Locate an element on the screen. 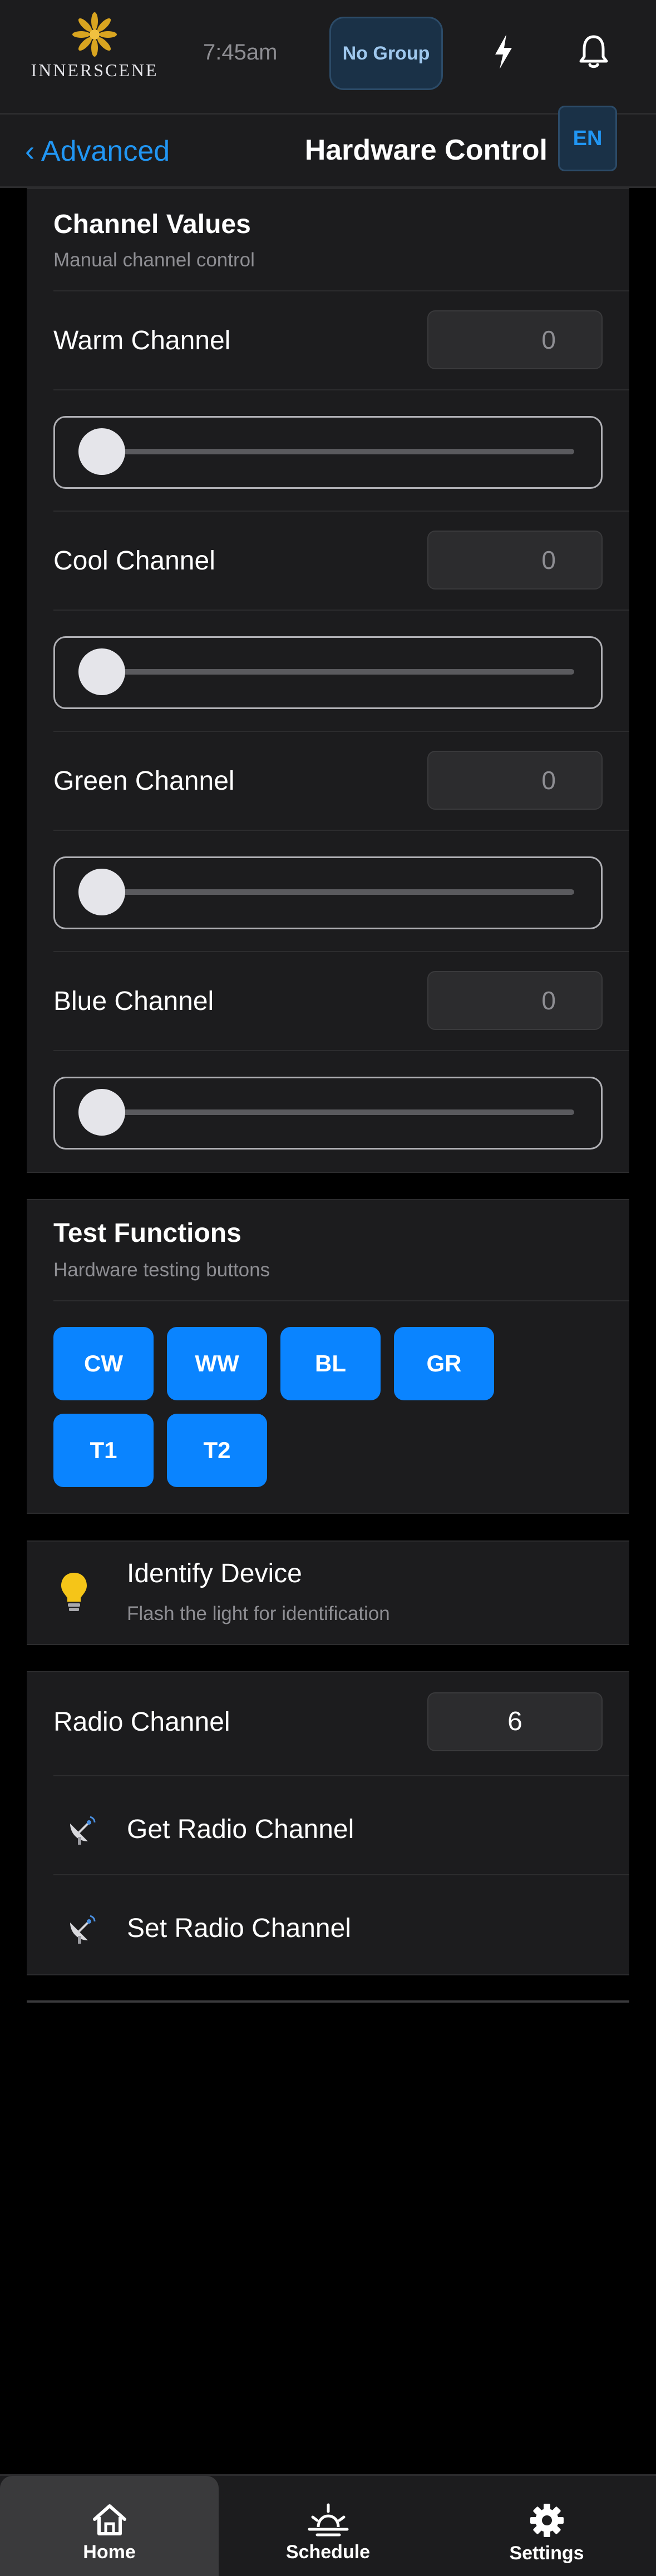  tab-home: Home is located at coordinates (109, 2526).